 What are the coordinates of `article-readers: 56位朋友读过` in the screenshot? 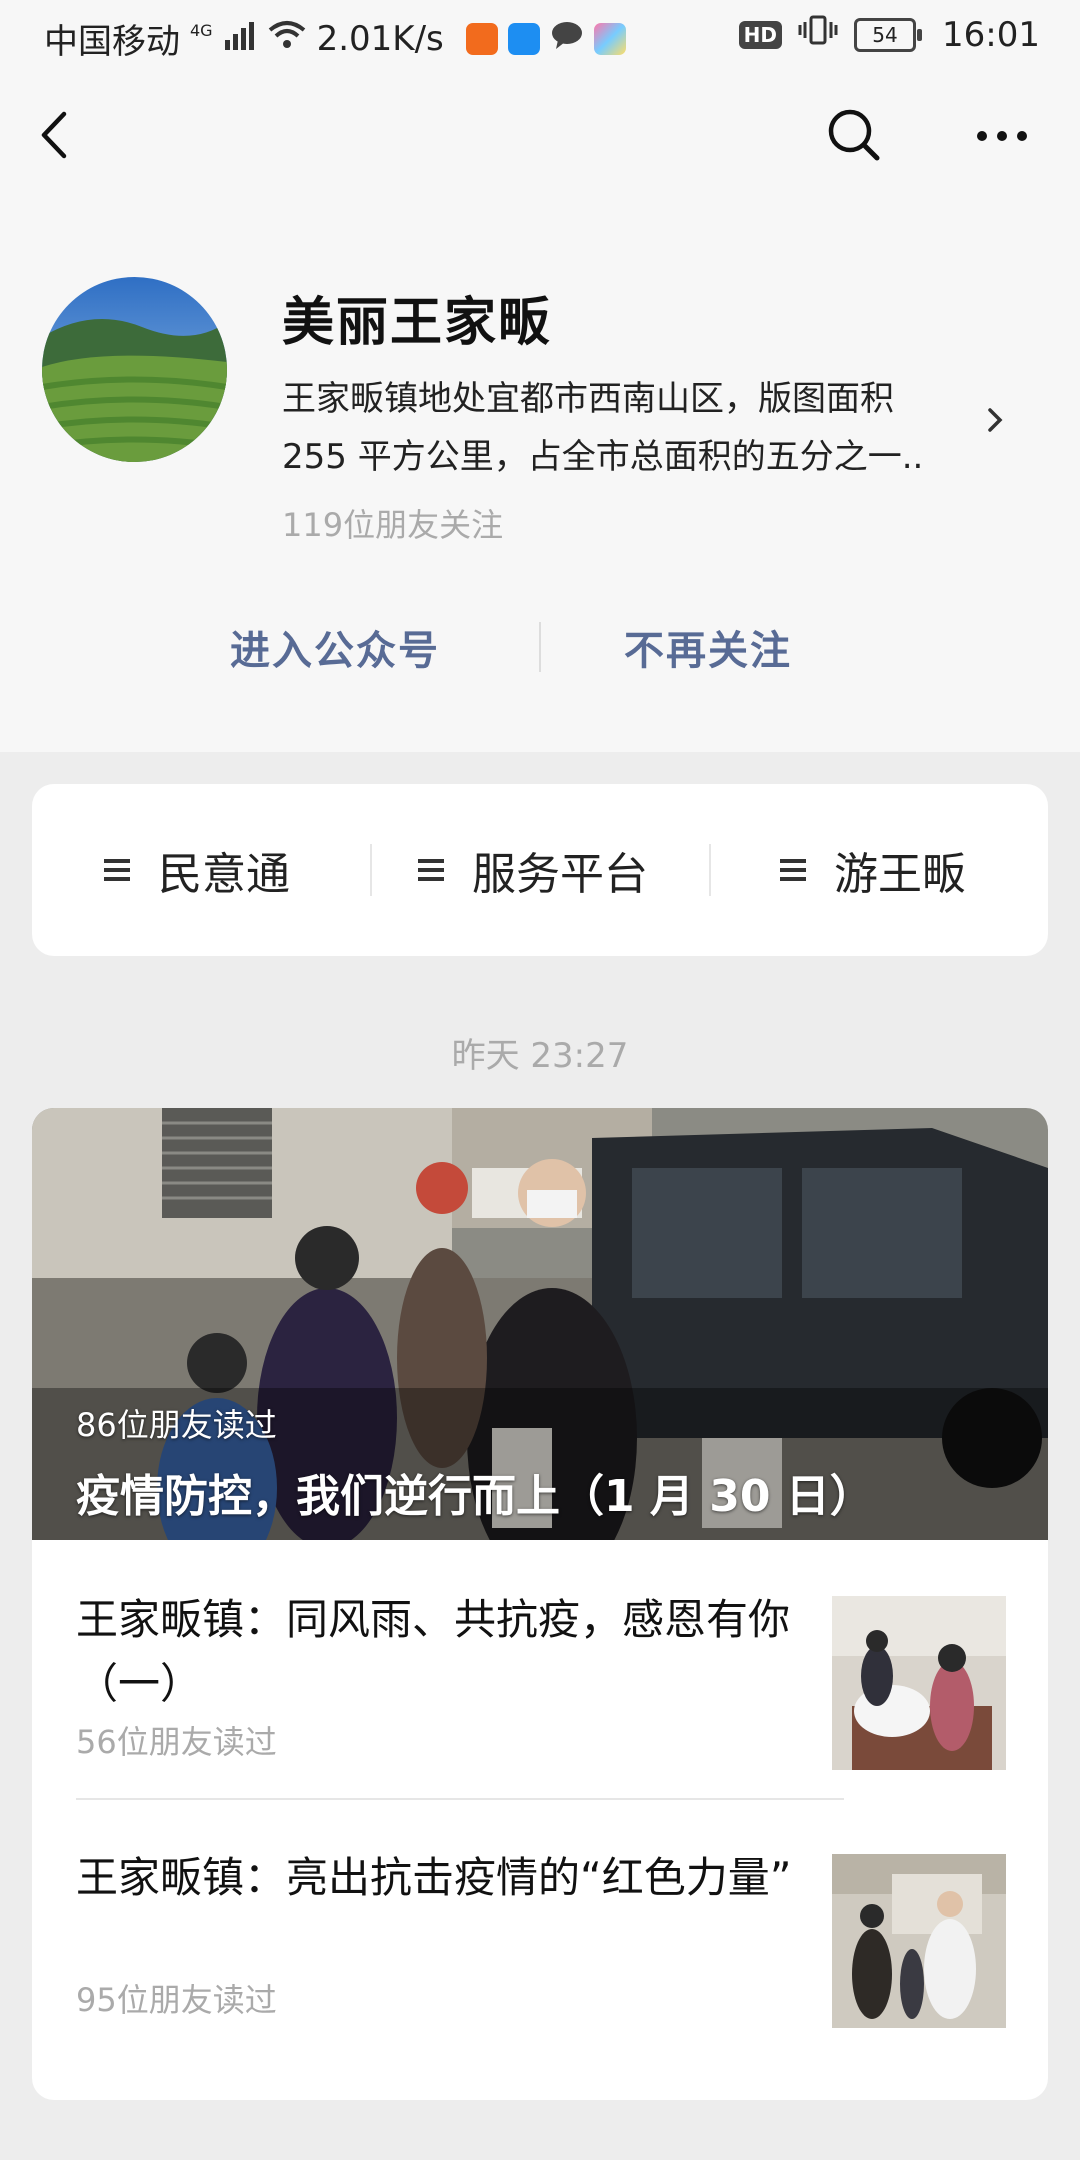 It's located at (176, 1742).